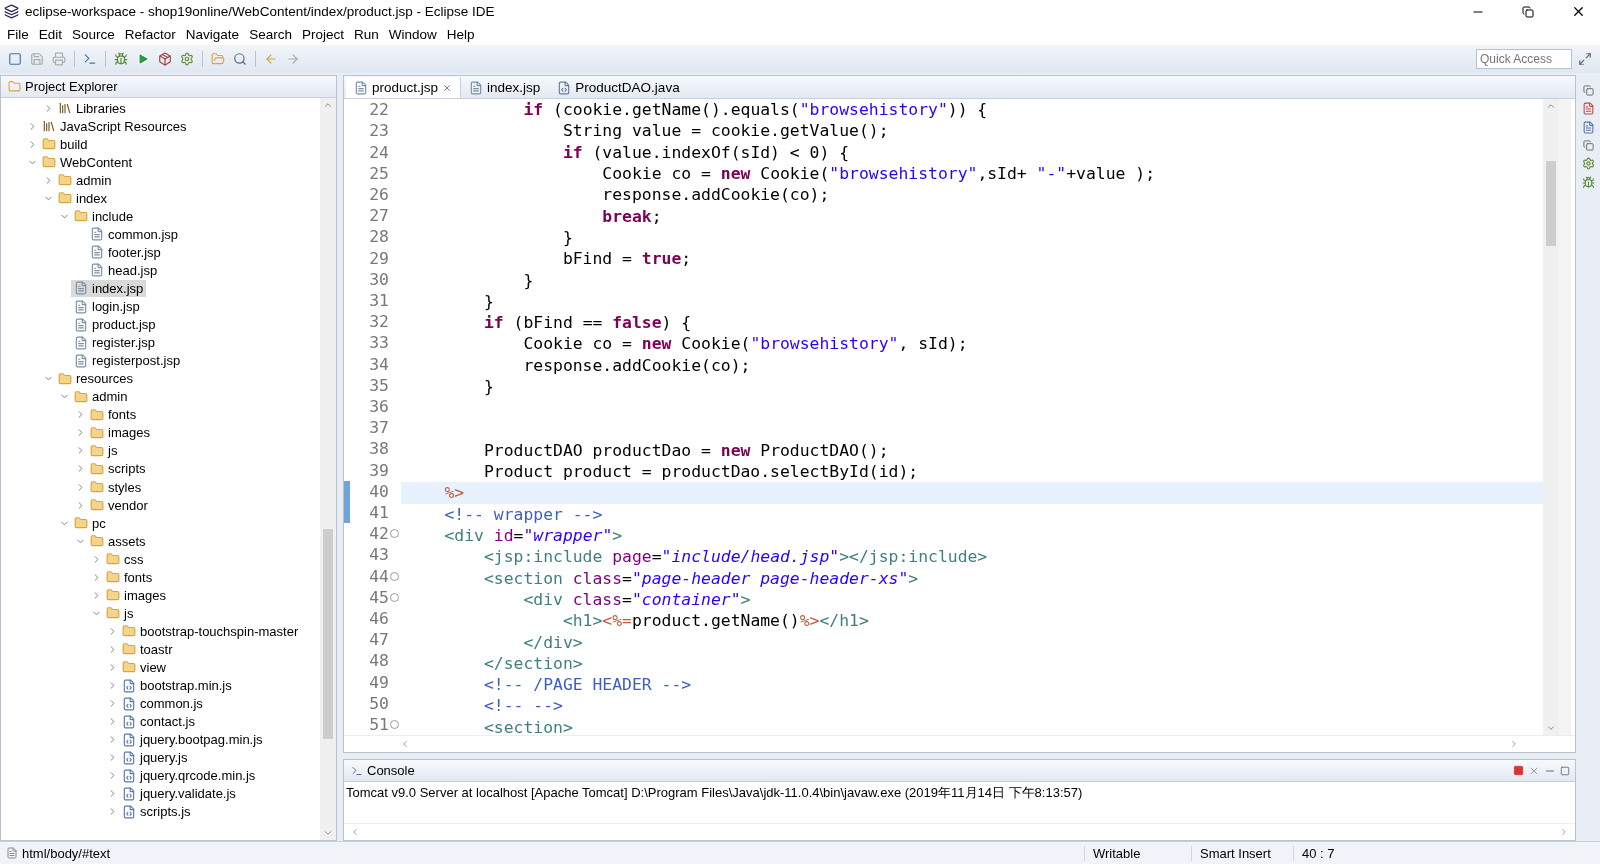  What do you see at coordinates (114, 343) in the screenshot?
I see `tree-item: register.jsp` at bounding box center [114, 343].